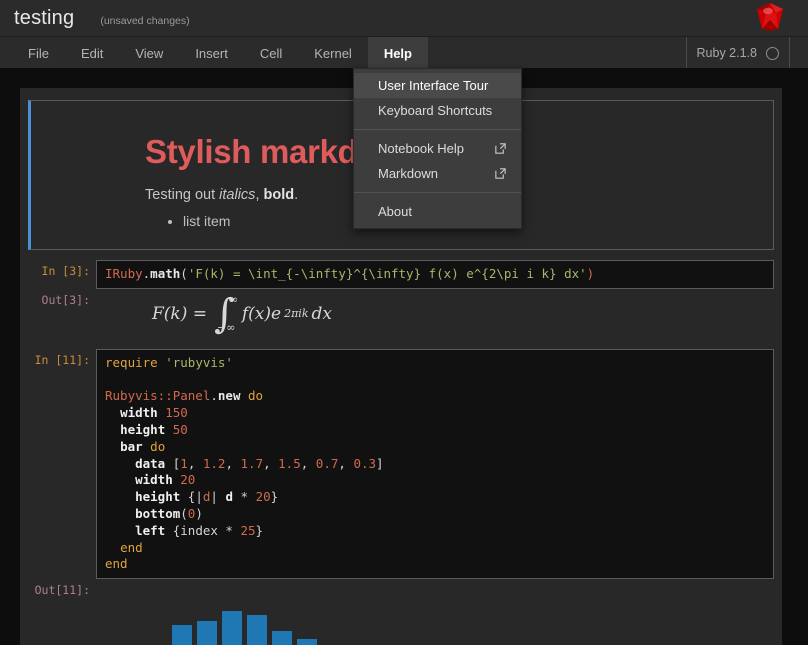  I want to click on ruby-gem-icon, so click(770, 17).